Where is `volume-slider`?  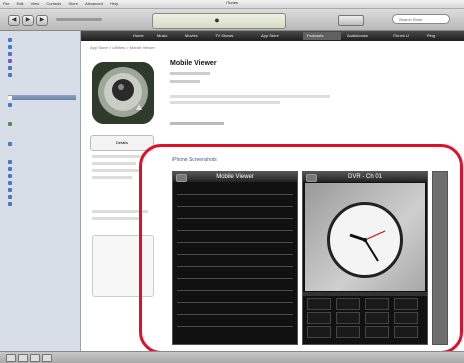
volume-slider is located at coordinates (79, 19).